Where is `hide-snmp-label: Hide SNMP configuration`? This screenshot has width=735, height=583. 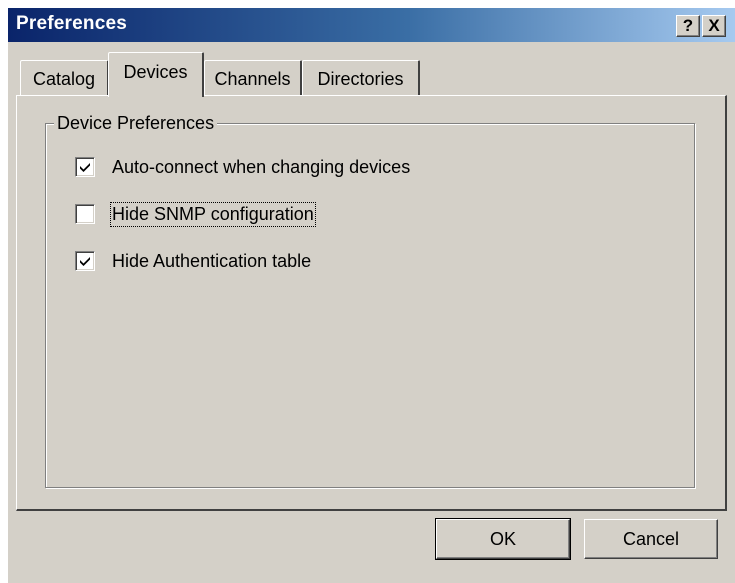
hide-snmp-label: Hide SNMP configuration is located at coordinates (213, 214).